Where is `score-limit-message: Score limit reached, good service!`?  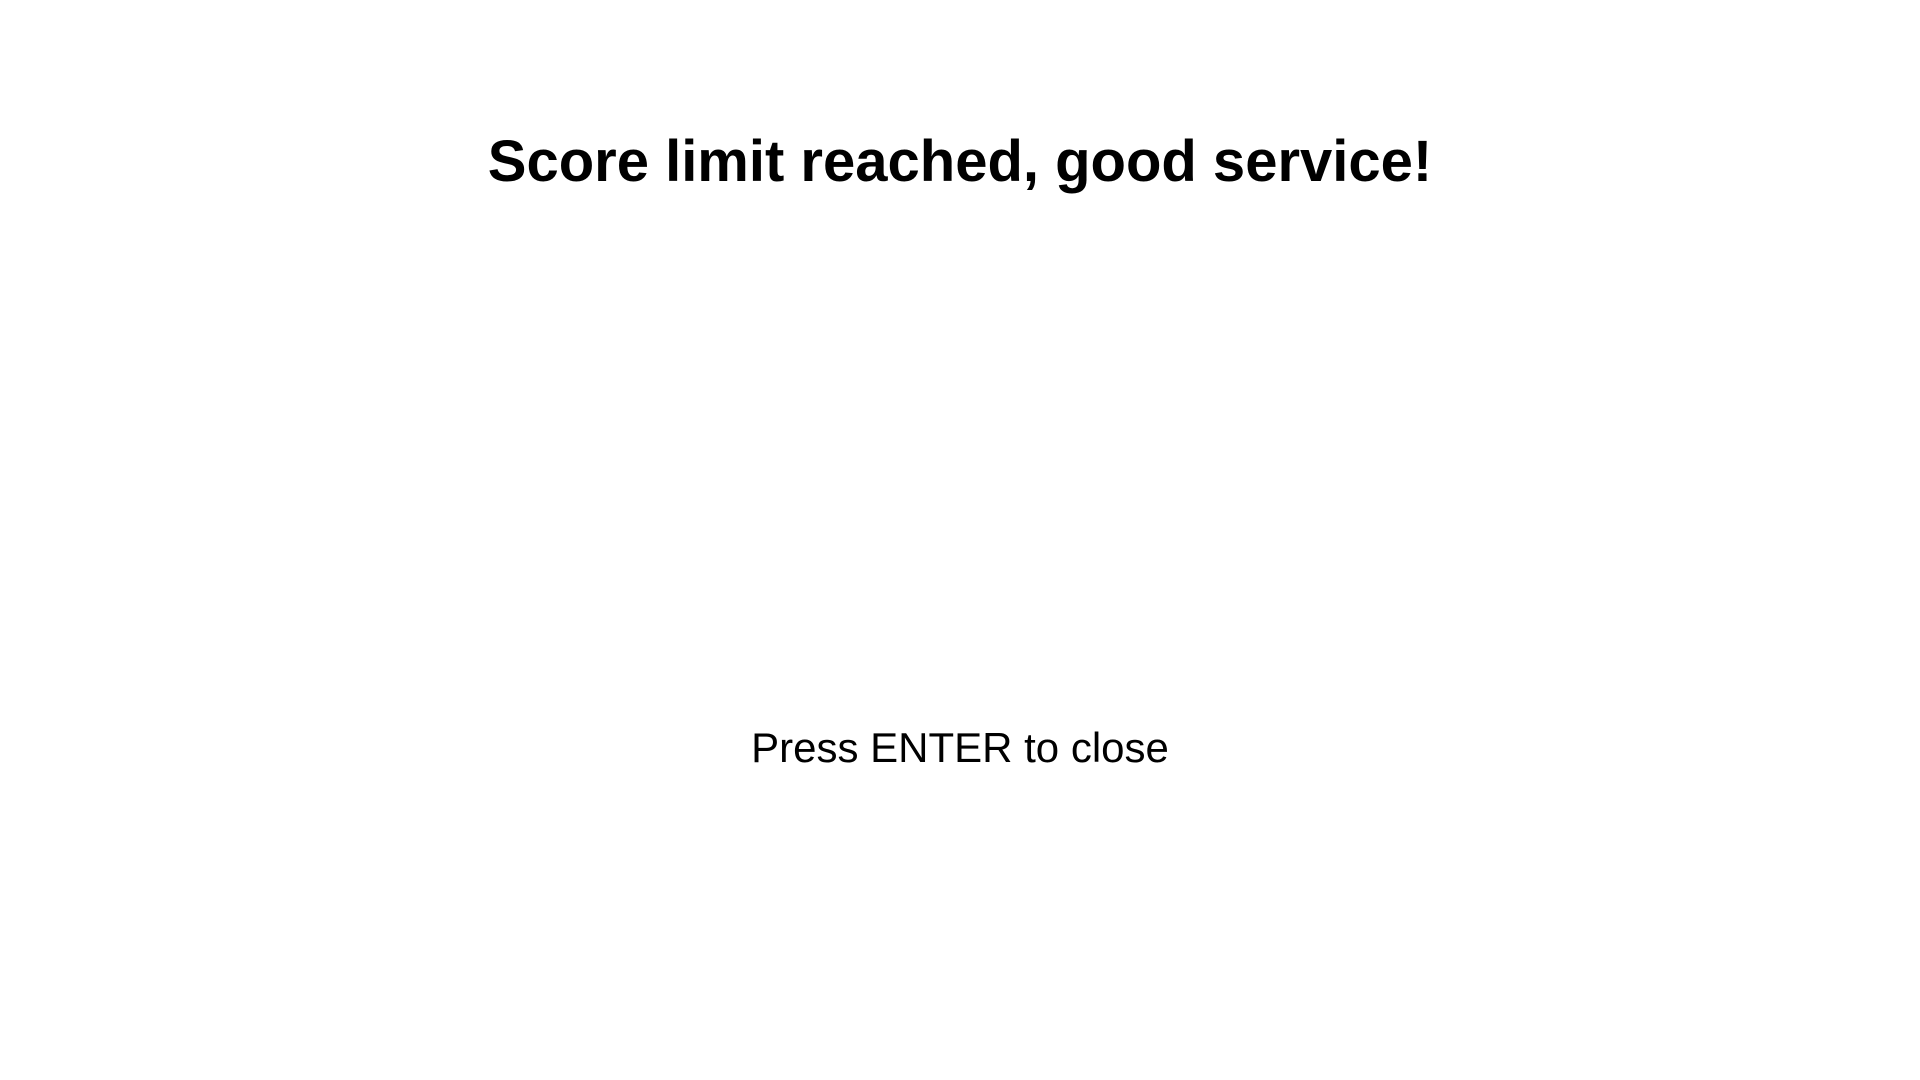 score-limit-message: Score limit reached, good service! is located at coordinates (960, 161).